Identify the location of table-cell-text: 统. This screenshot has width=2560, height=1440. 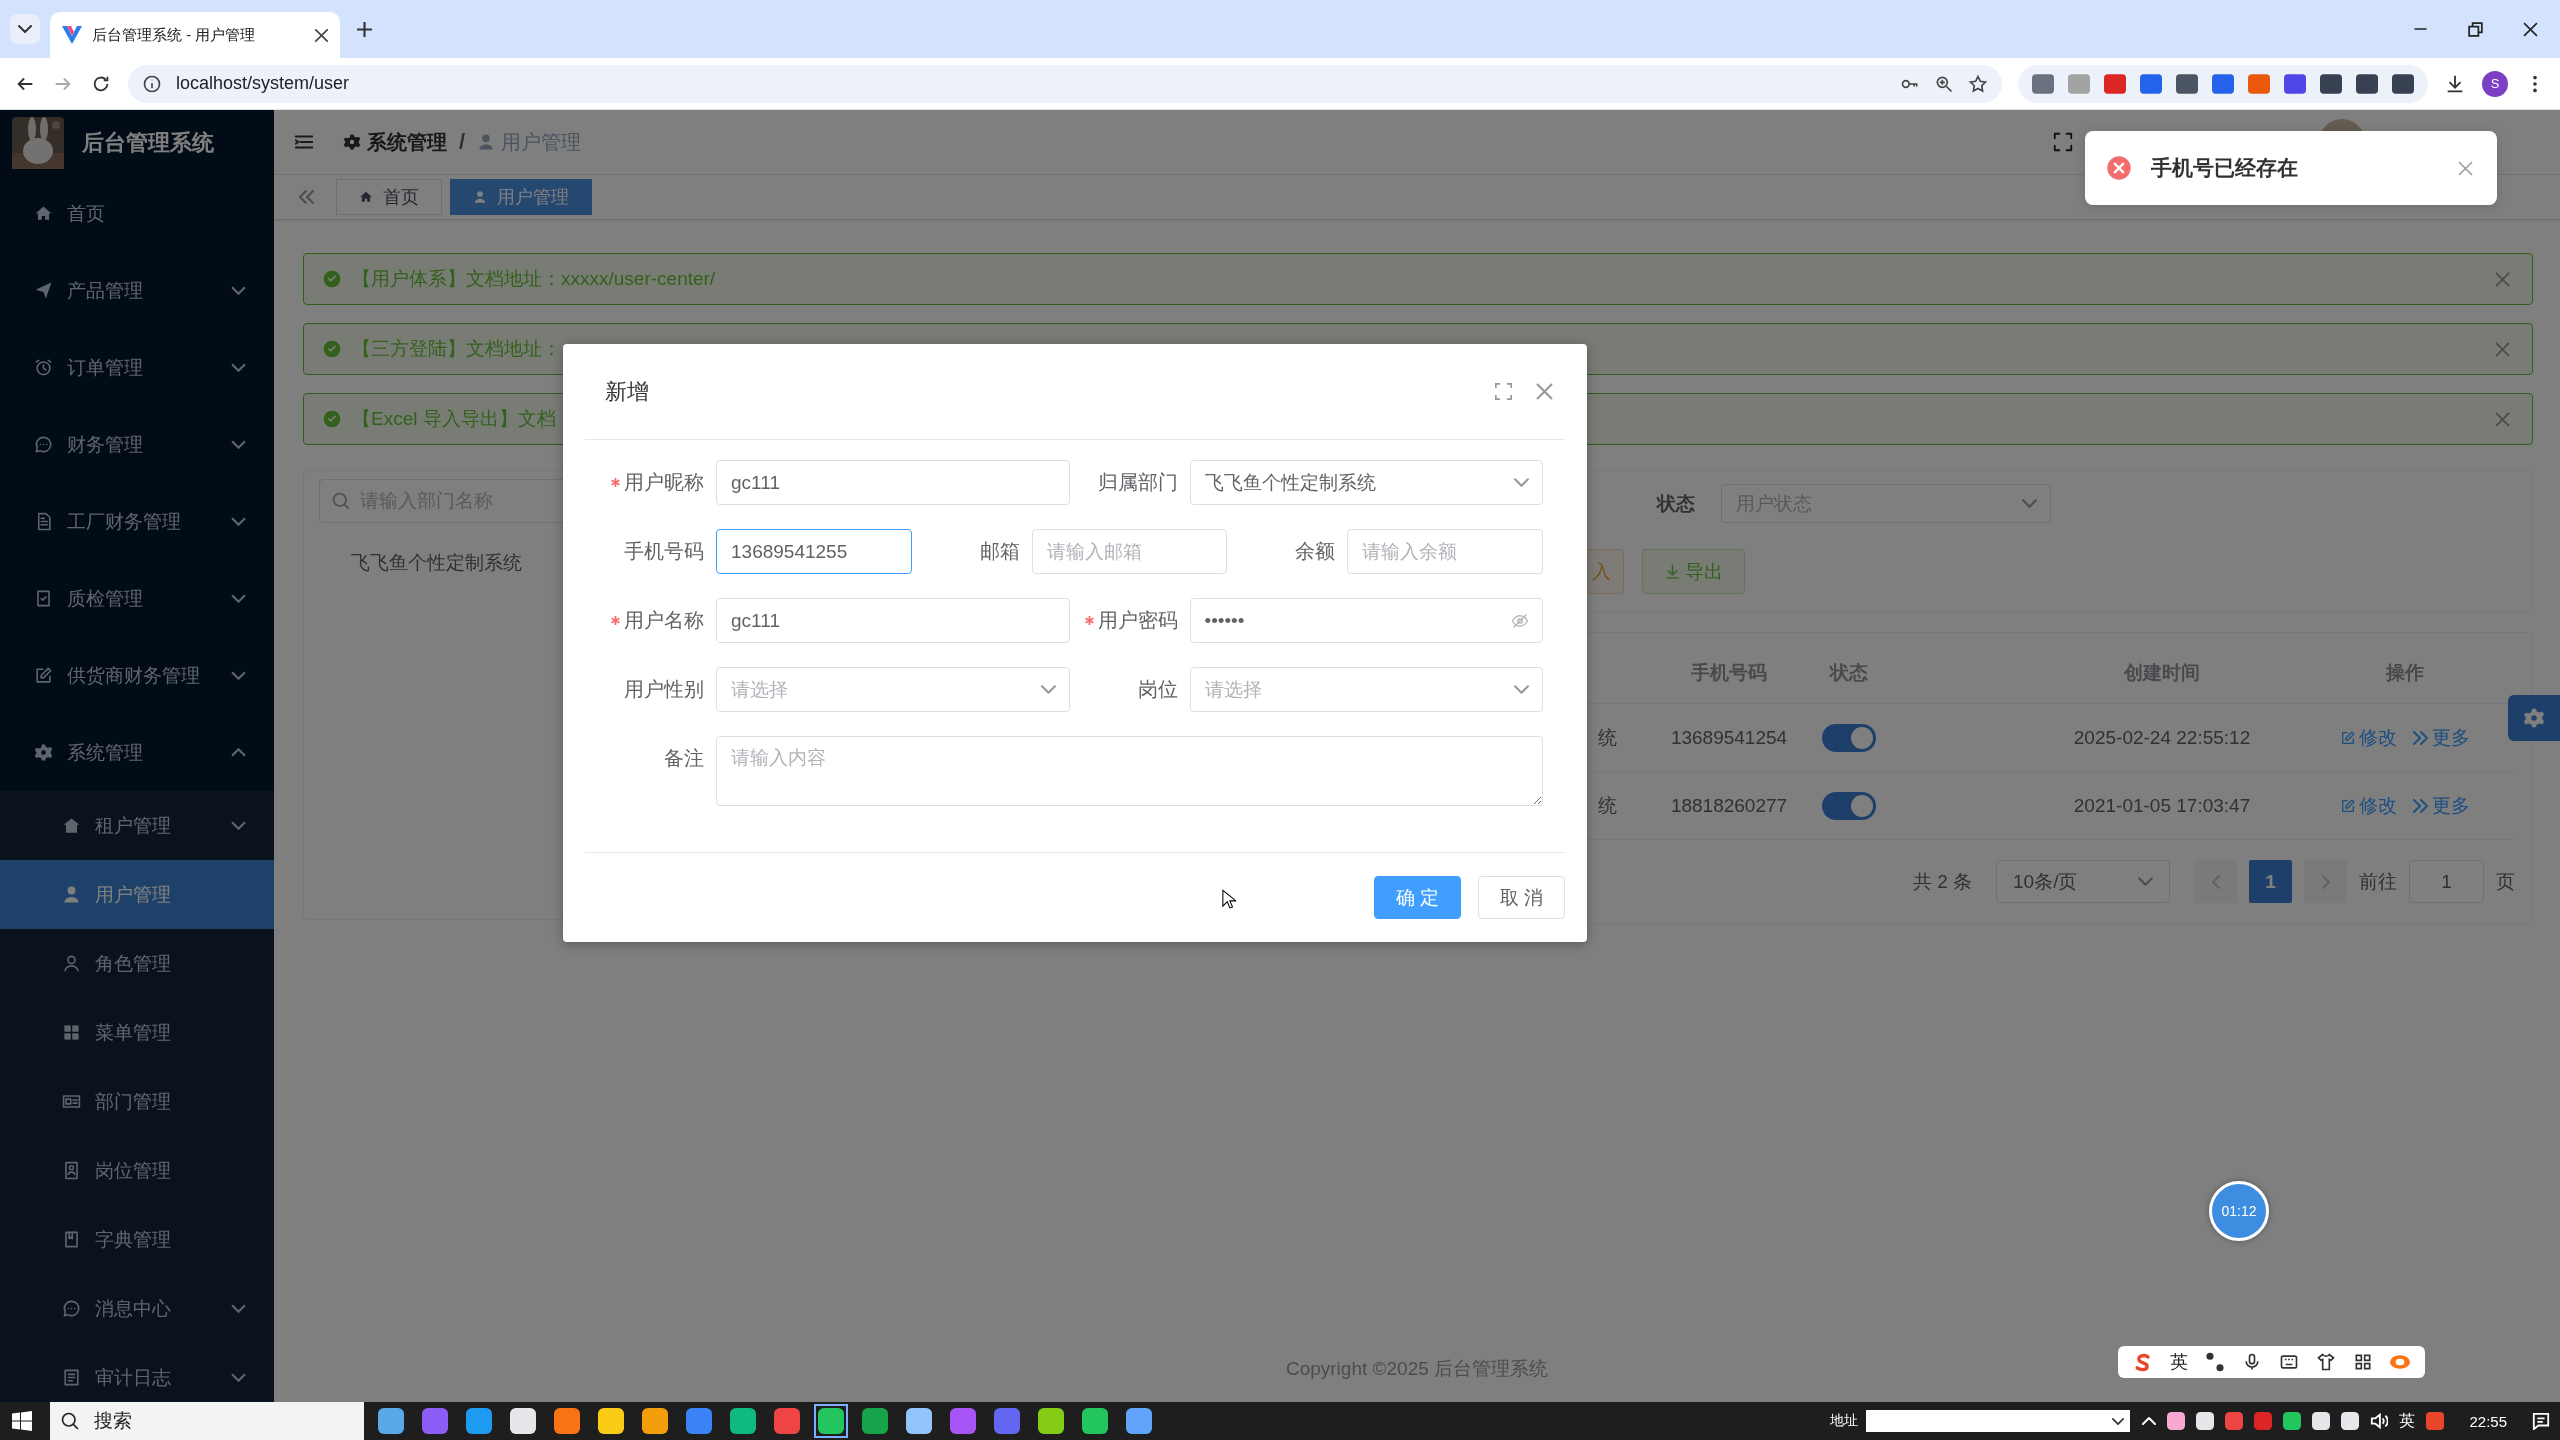
(1607, 737).